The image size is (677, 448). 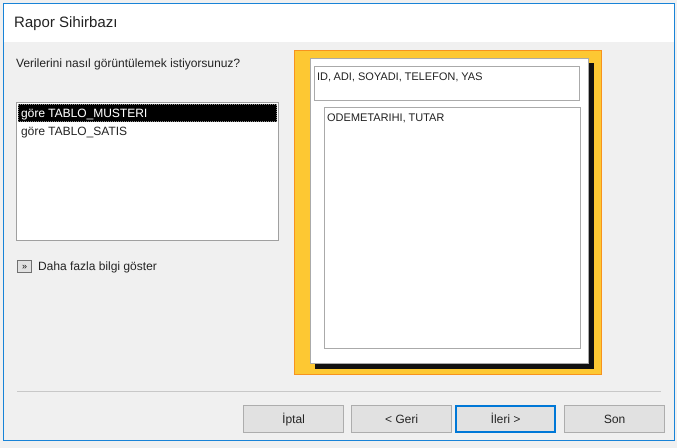 I want to click on wizard-button: İleri >, so click(x=505, y=419).